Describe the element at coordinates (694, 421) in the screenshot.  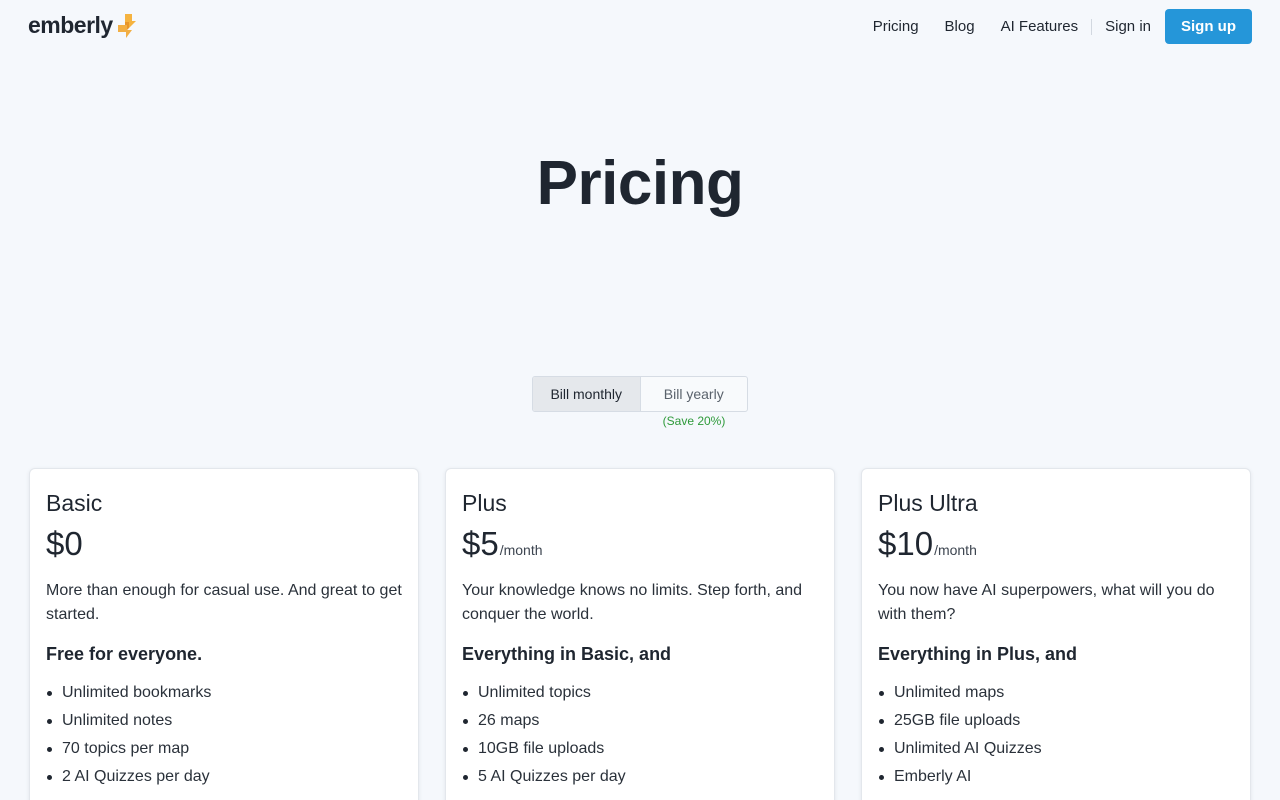
I see `save-note: (Save 20%)` at that location.